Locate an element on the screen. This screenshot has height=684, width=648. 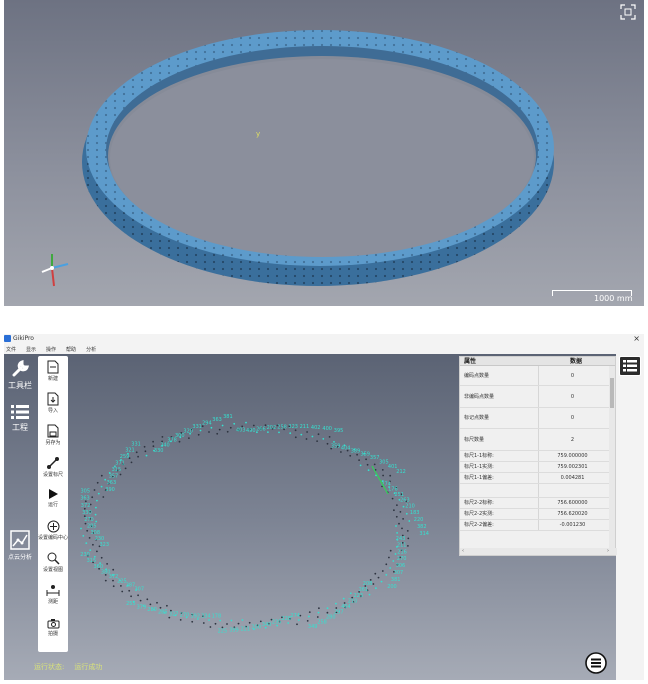
zoom-icon is located at coordinates (53, 558).